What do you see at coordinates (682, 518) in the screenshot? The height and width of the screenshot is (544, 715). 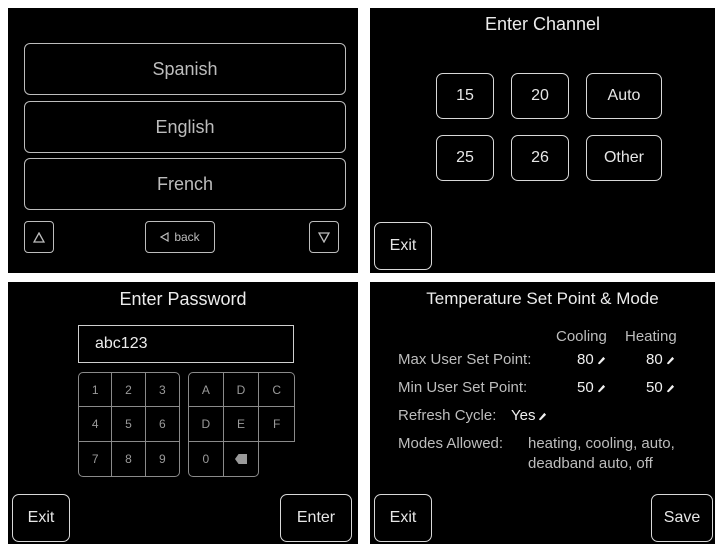 I see `save-button: Save` at bounding box center [682, 518].